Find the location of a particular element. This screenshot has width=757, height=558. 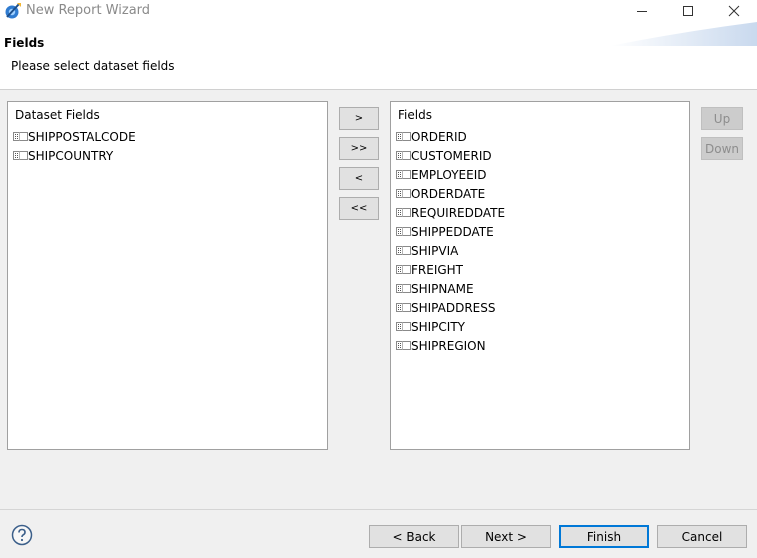

page-subtitle: Please select dataset fields is located at coordinates (93, 66).